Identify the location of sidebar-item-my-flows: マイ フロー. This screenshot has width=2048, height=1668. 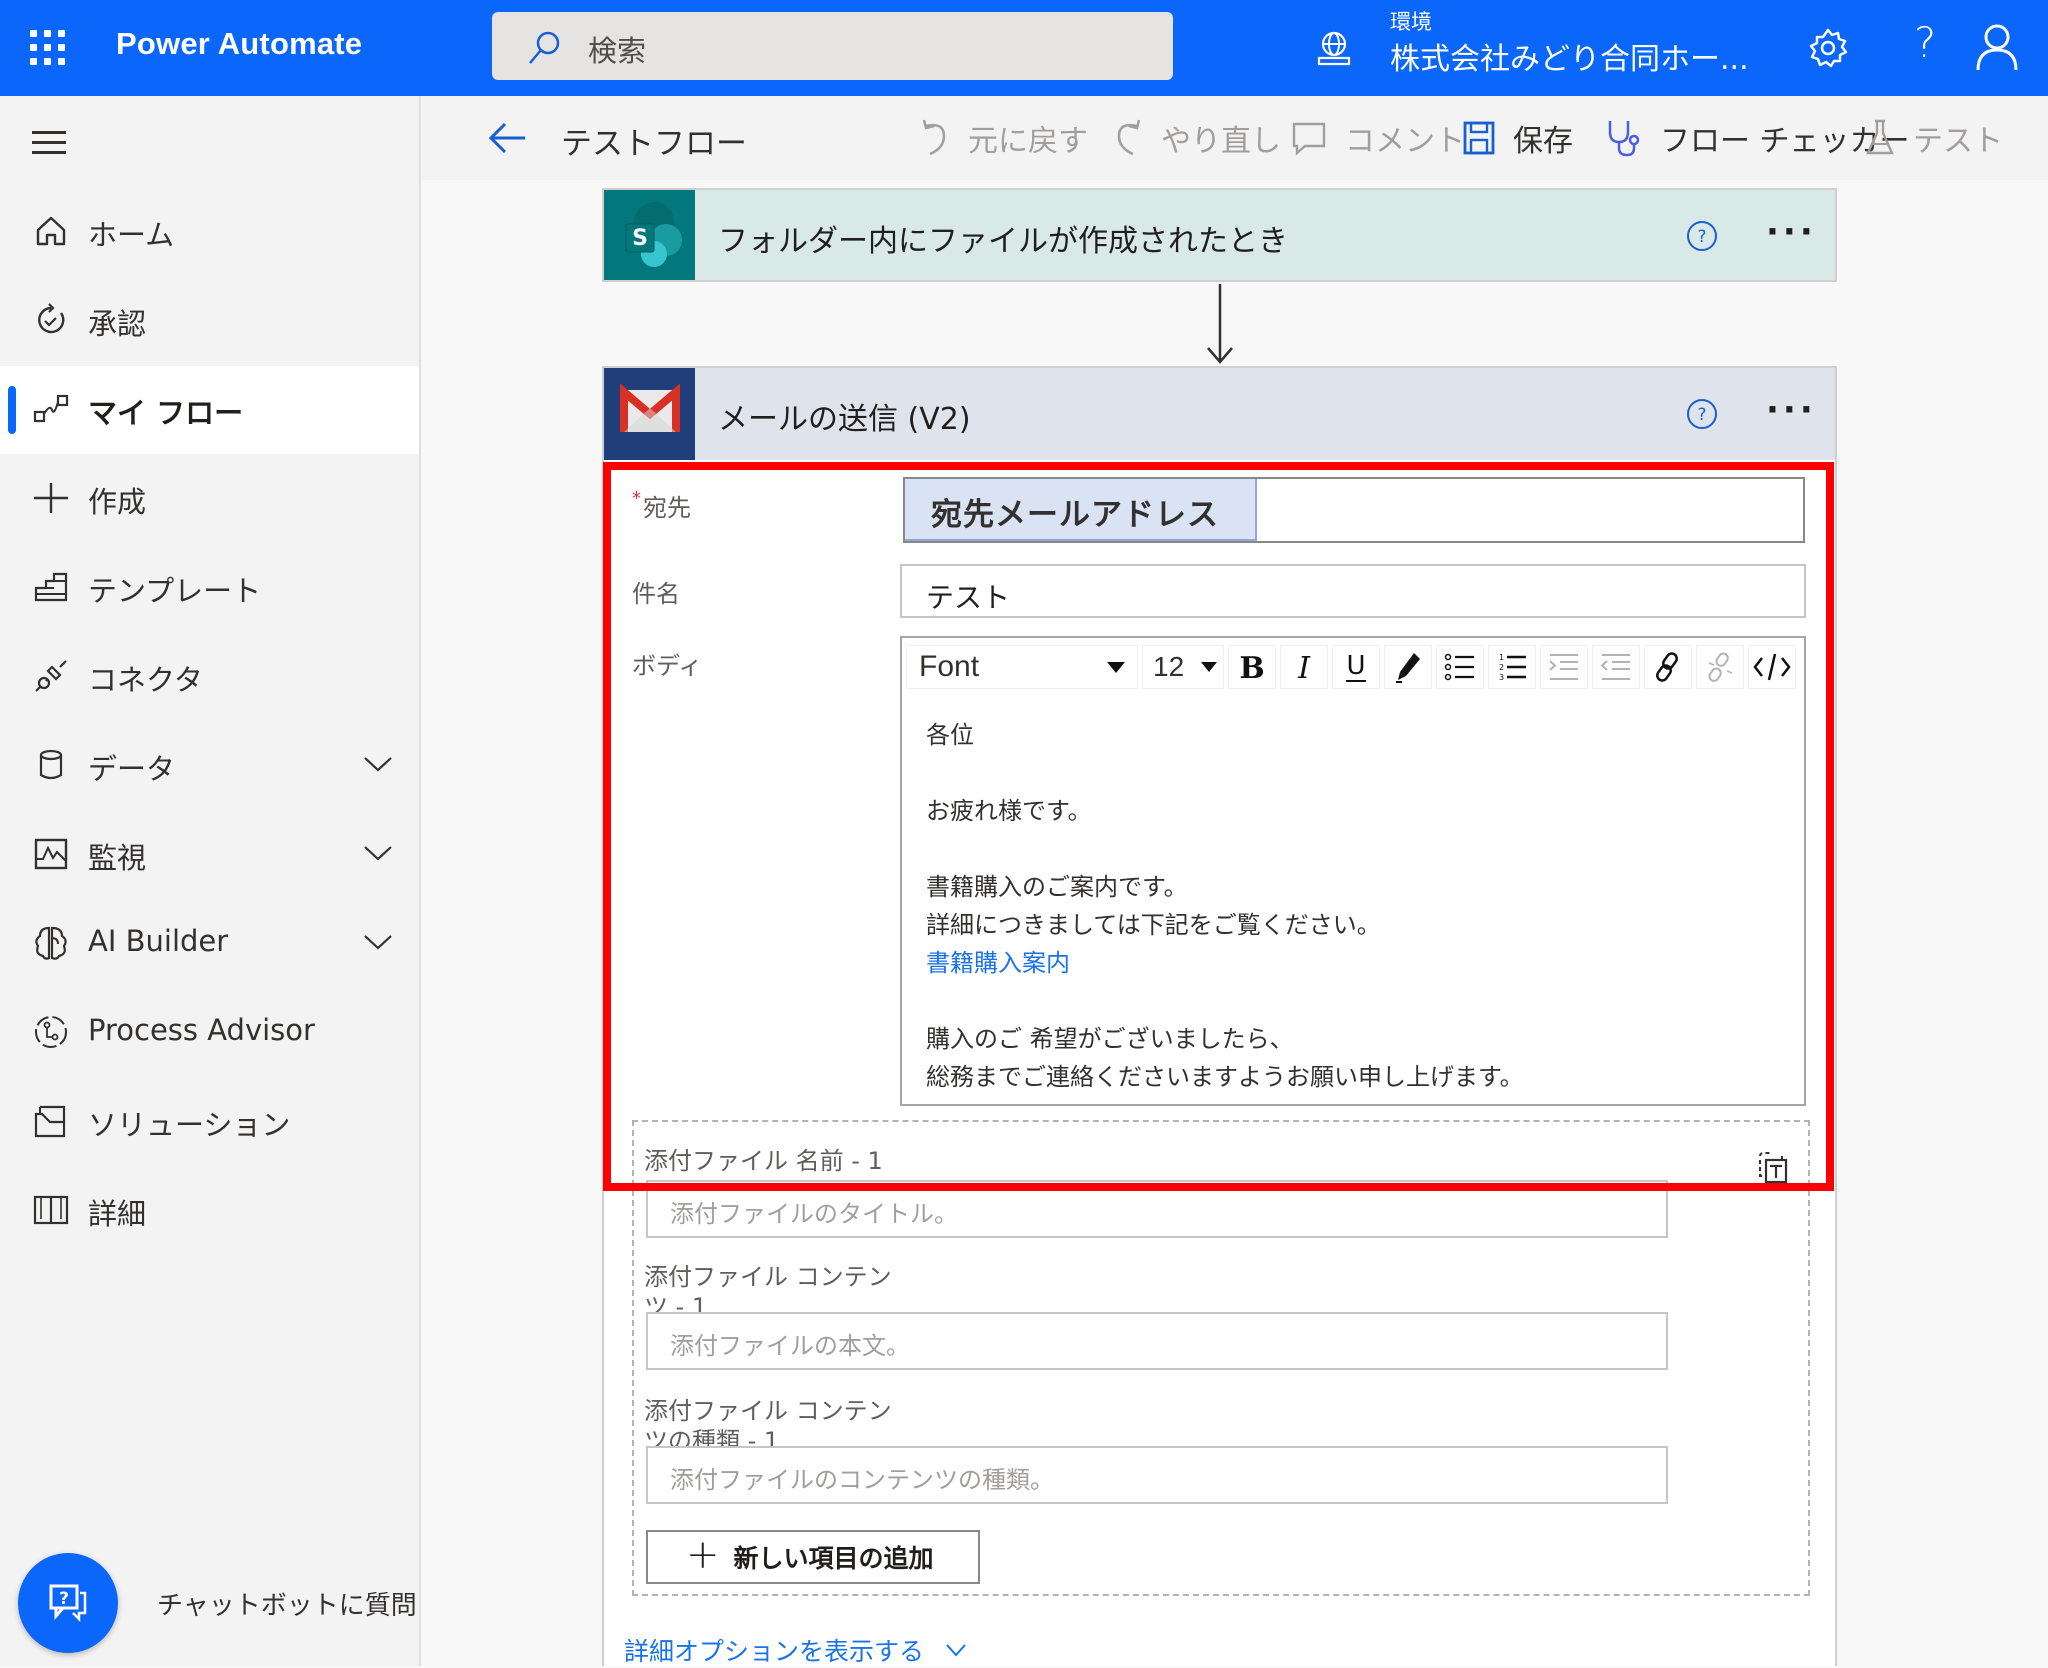
(209, 410).